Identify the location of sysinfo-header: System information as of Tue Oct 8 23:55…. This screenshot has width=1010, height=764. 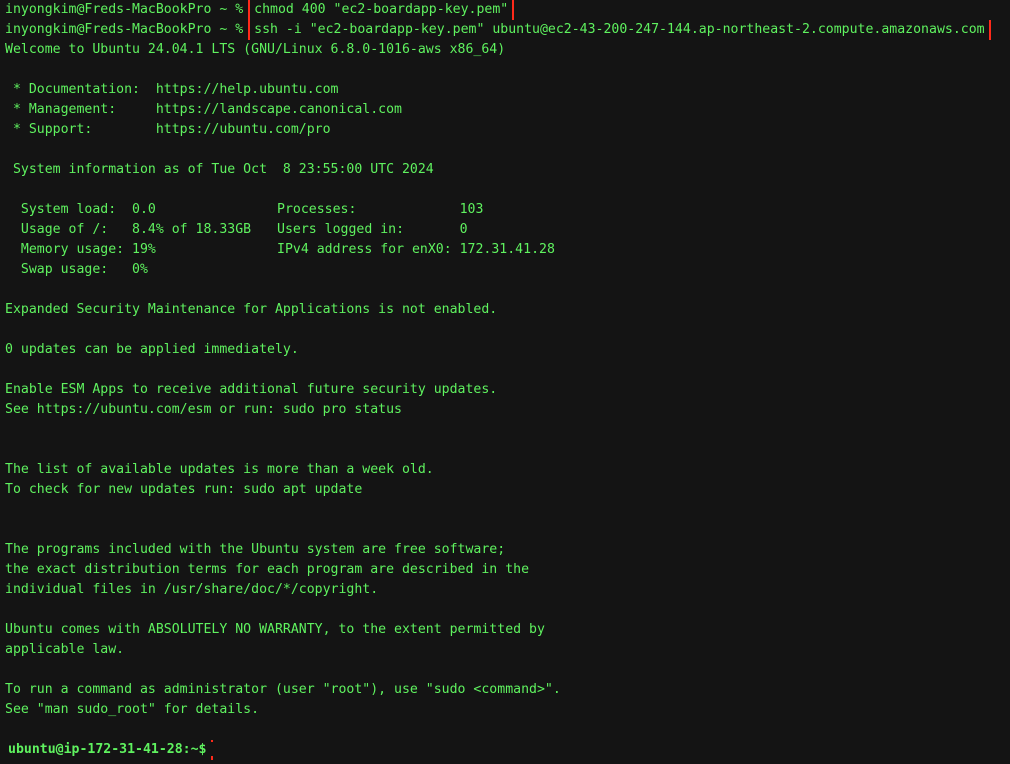
(219, 169).